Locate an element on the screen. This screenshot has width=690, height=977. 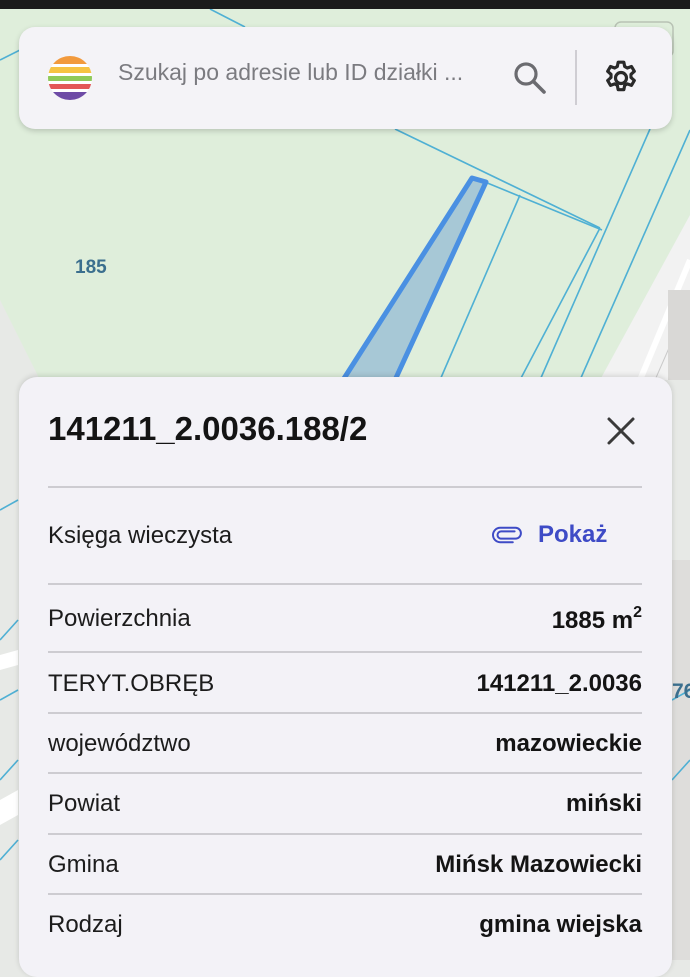
parcel-number-label: 185 is located at coordinates (91, 267).